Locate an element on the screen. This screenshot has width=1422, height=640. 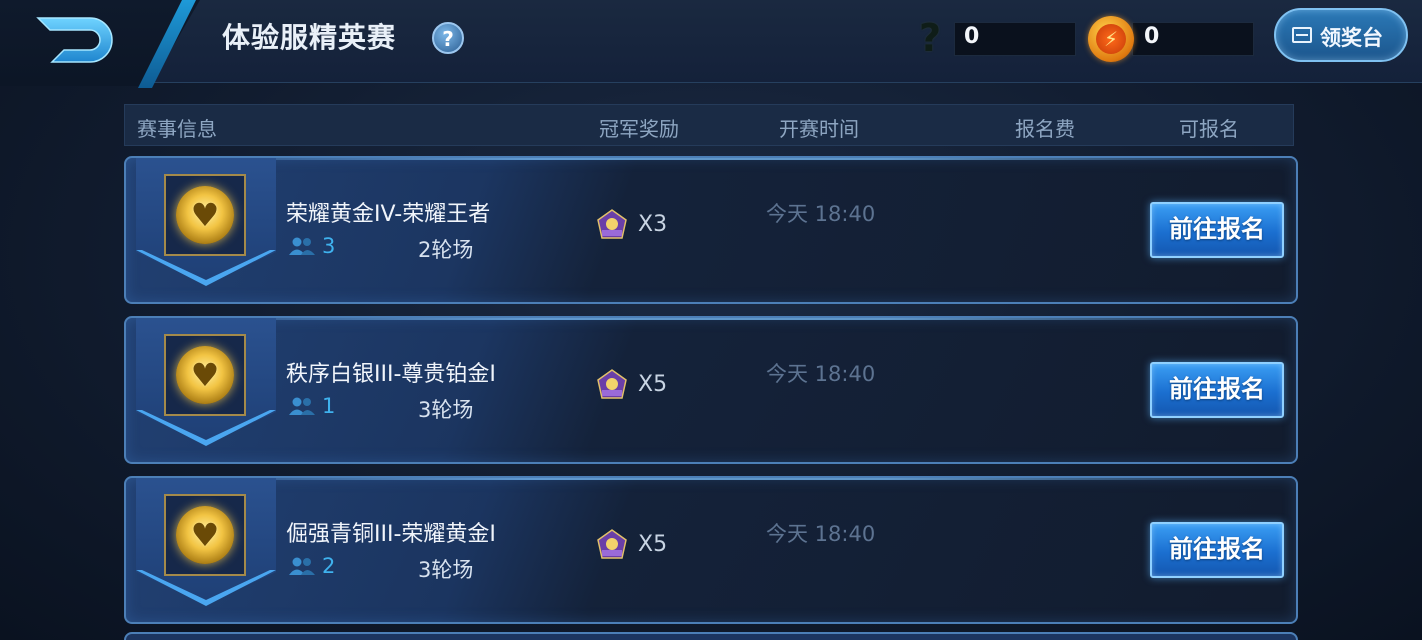
players-count: 1 is located at coordinates (329, 406).